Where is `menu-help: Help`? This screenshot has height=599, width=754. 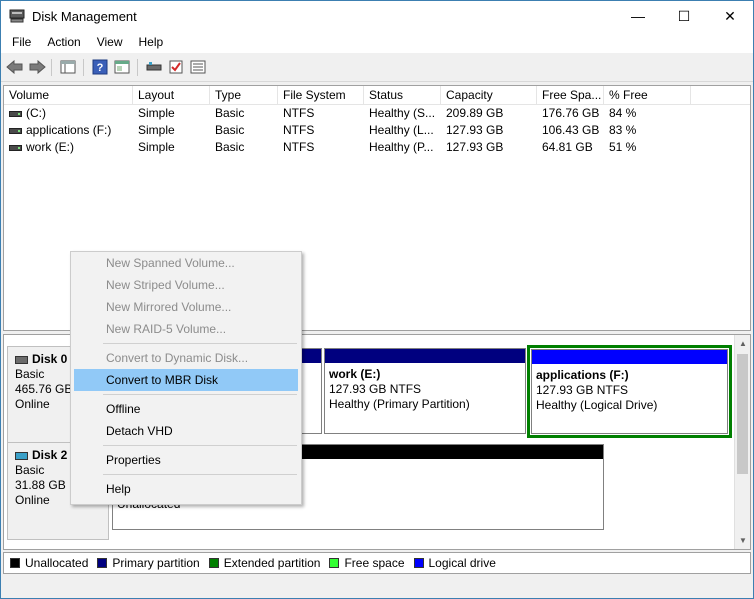
menu-help: Help is located at coordinates (151, 42).